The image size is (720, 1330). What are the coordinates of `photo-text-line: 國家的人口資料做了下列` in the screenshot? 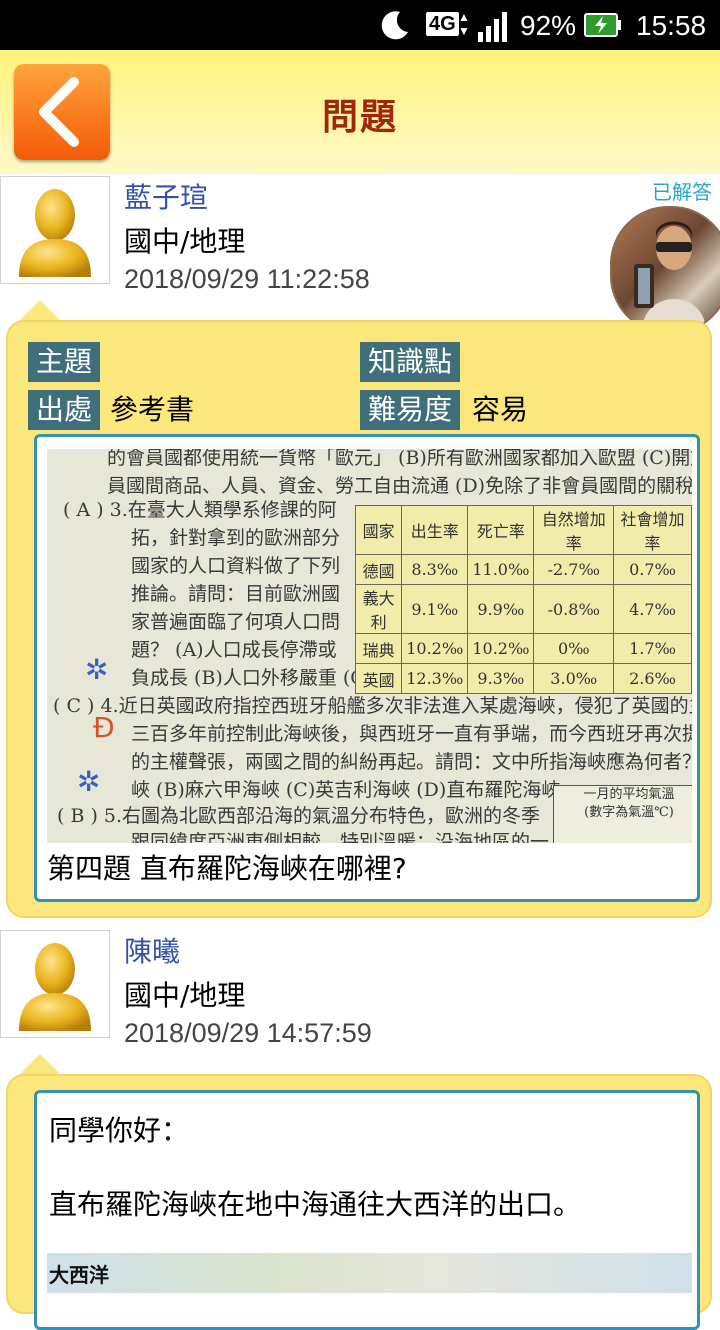 It's located at (236, 566).